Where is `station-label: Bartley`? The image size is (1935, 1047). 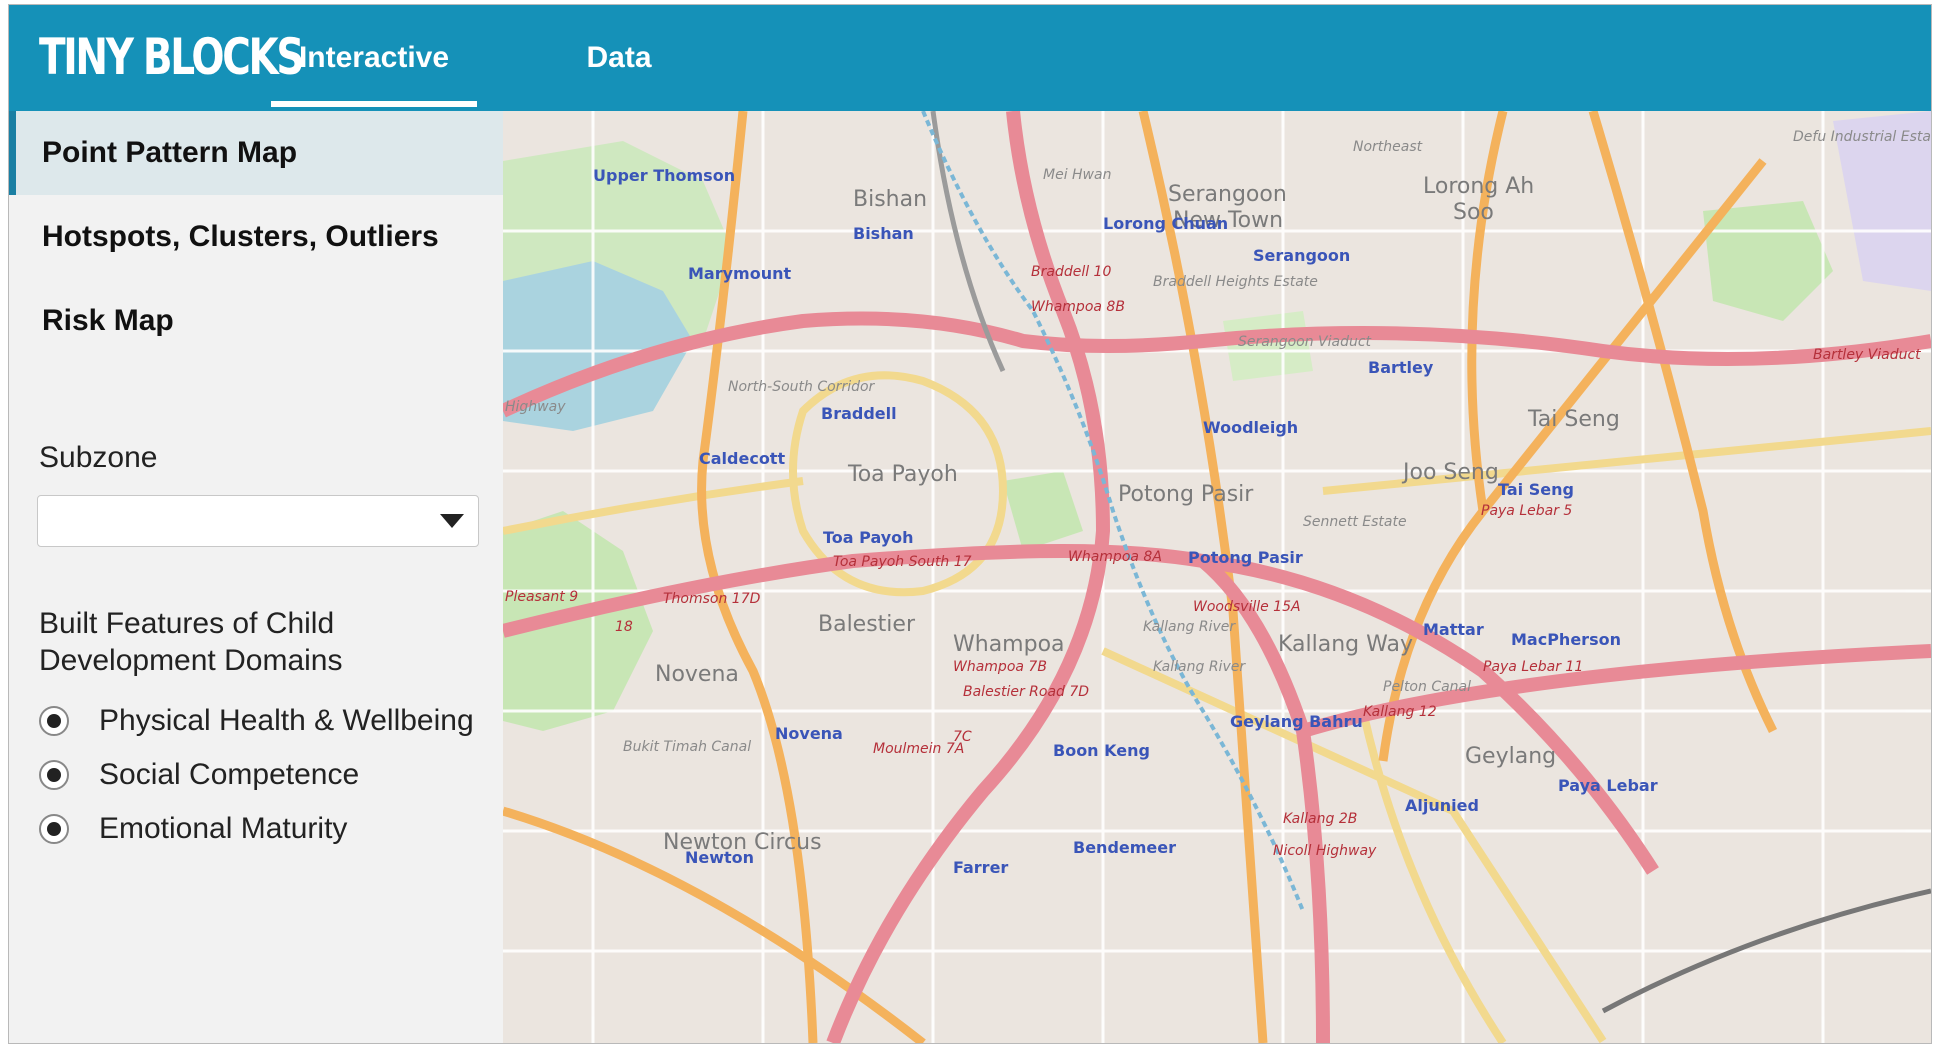
station-label: Bartley is located at coordinates (1401, 367).